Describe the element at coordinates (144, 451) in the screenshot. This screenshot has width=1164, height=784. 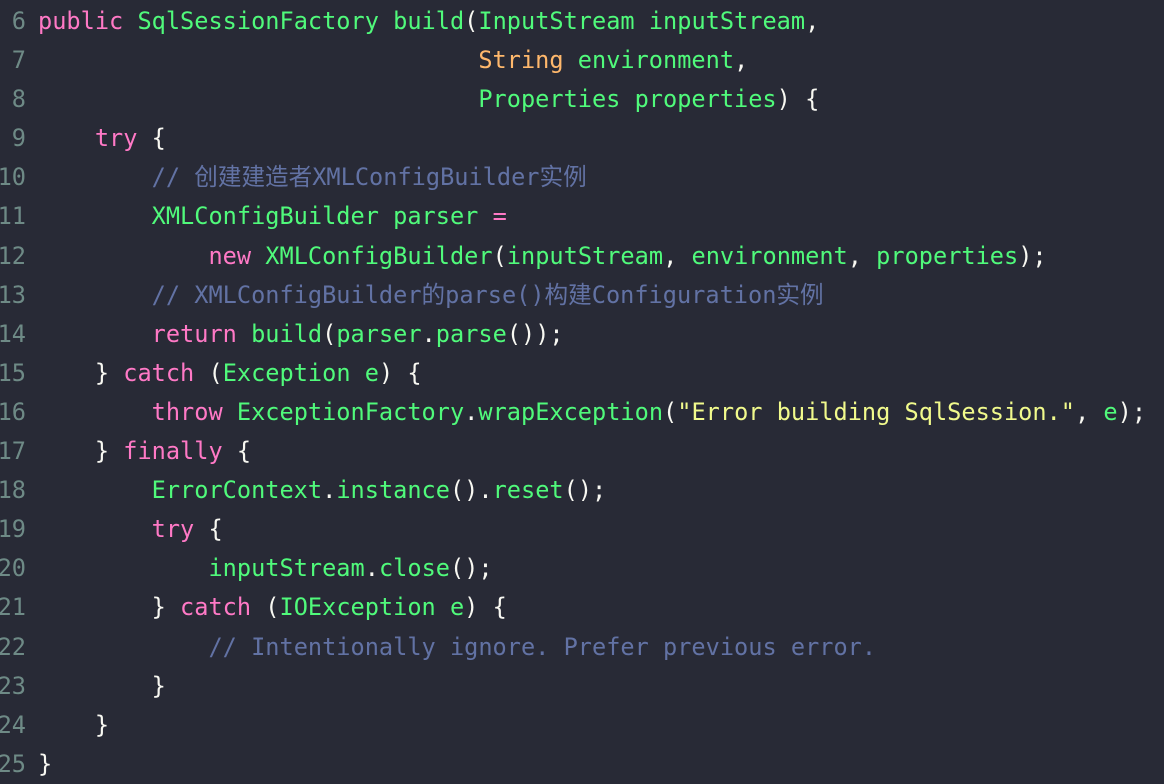
I see `line-source: } finally {` at that location.